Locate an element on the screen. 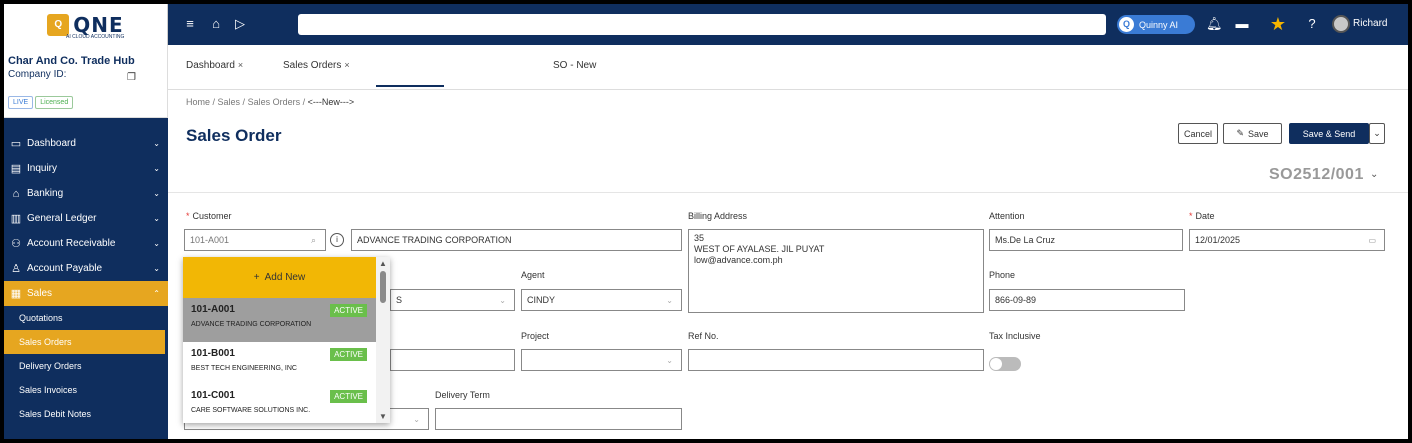 Image resolution: width=1412 pixels, height=443 pixels. sidebar-item-inquiry: ▤ Inquiry ⌄ is located at coordinates (86, 168).